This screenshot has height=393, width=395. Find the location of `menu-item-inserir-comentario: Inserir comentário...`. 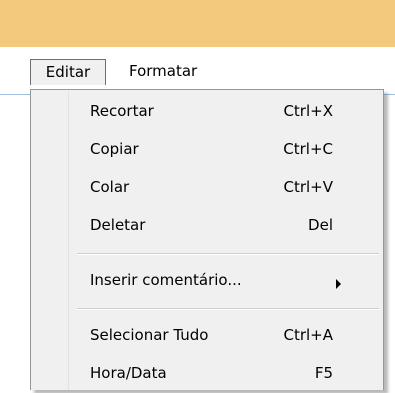

menu-item-inserir-comentario: Inserir comentário... is located at coordinates (207, 281).